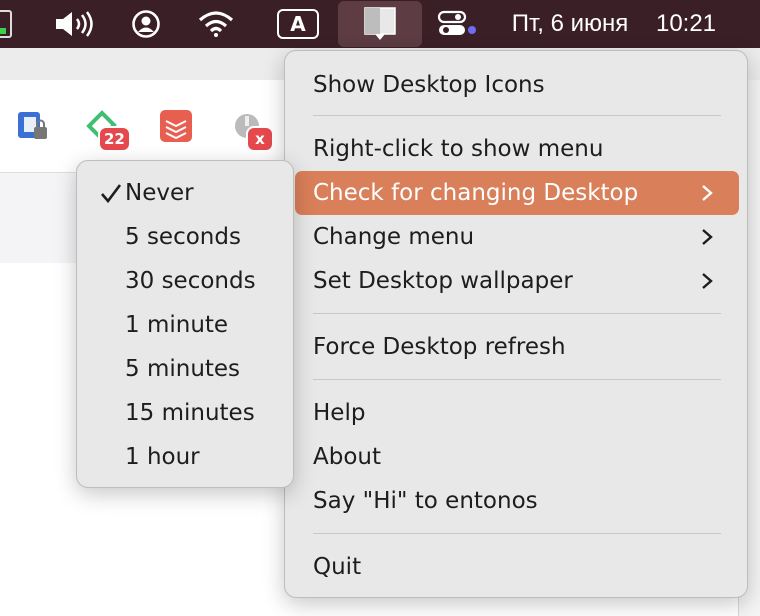 The width and height of the screenshot is (760, 616). I want to click on submenu-item-label: 30 seconds, so click(190, 281).